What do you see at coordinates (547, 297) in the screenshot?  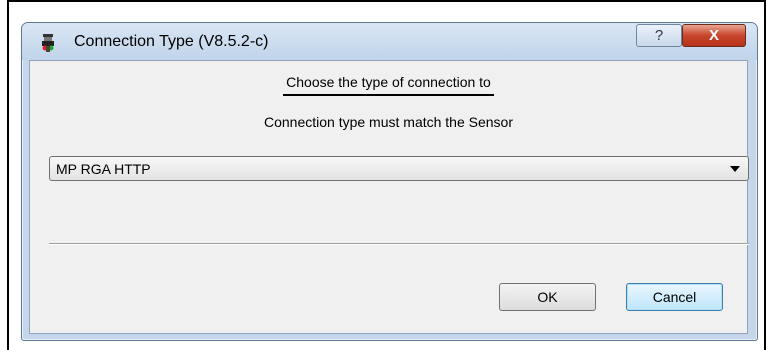 I see `ok-button: OK` at bounding box center [547, 297].